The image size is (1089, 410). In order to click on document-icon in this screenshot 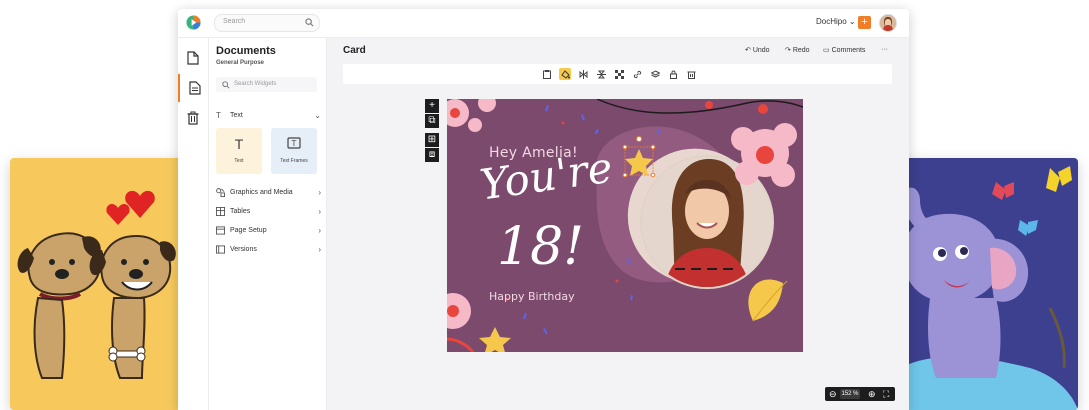, I will do `click(195, 88)`.